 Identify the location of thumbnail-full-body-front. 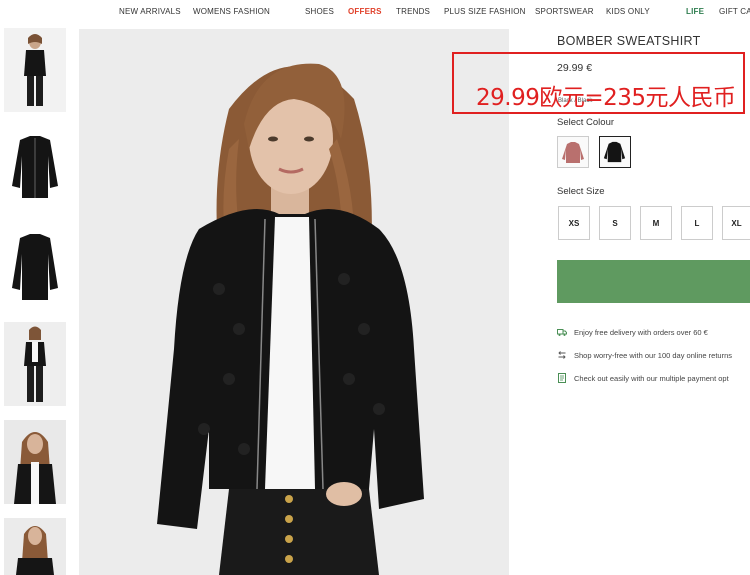
(35, 70).